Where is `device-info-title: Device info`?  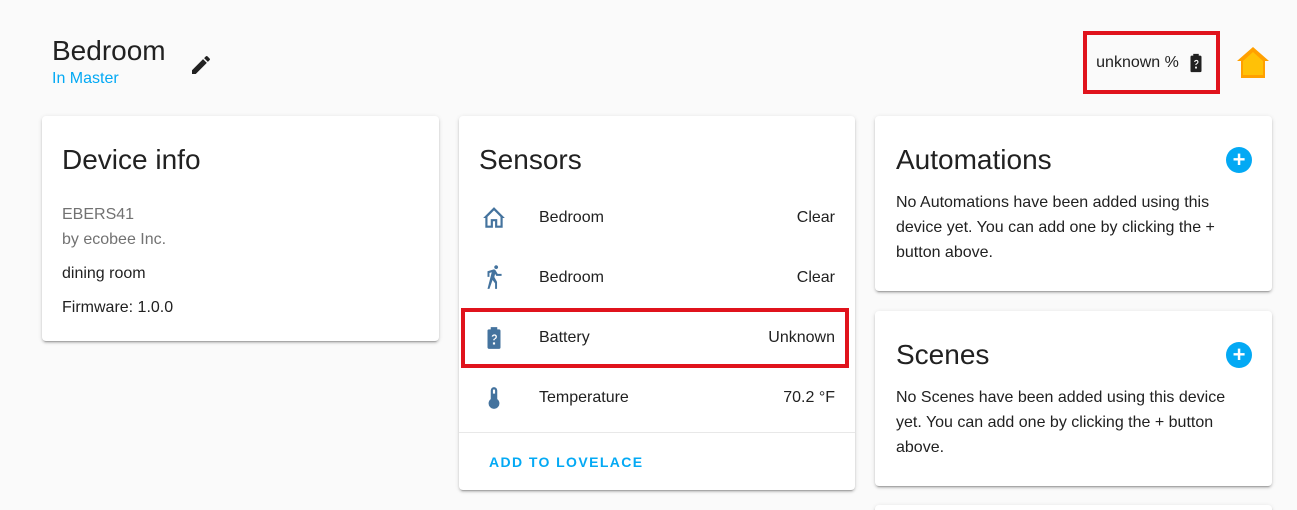
device-info-title: Device info is located at coordinates (131, 159).